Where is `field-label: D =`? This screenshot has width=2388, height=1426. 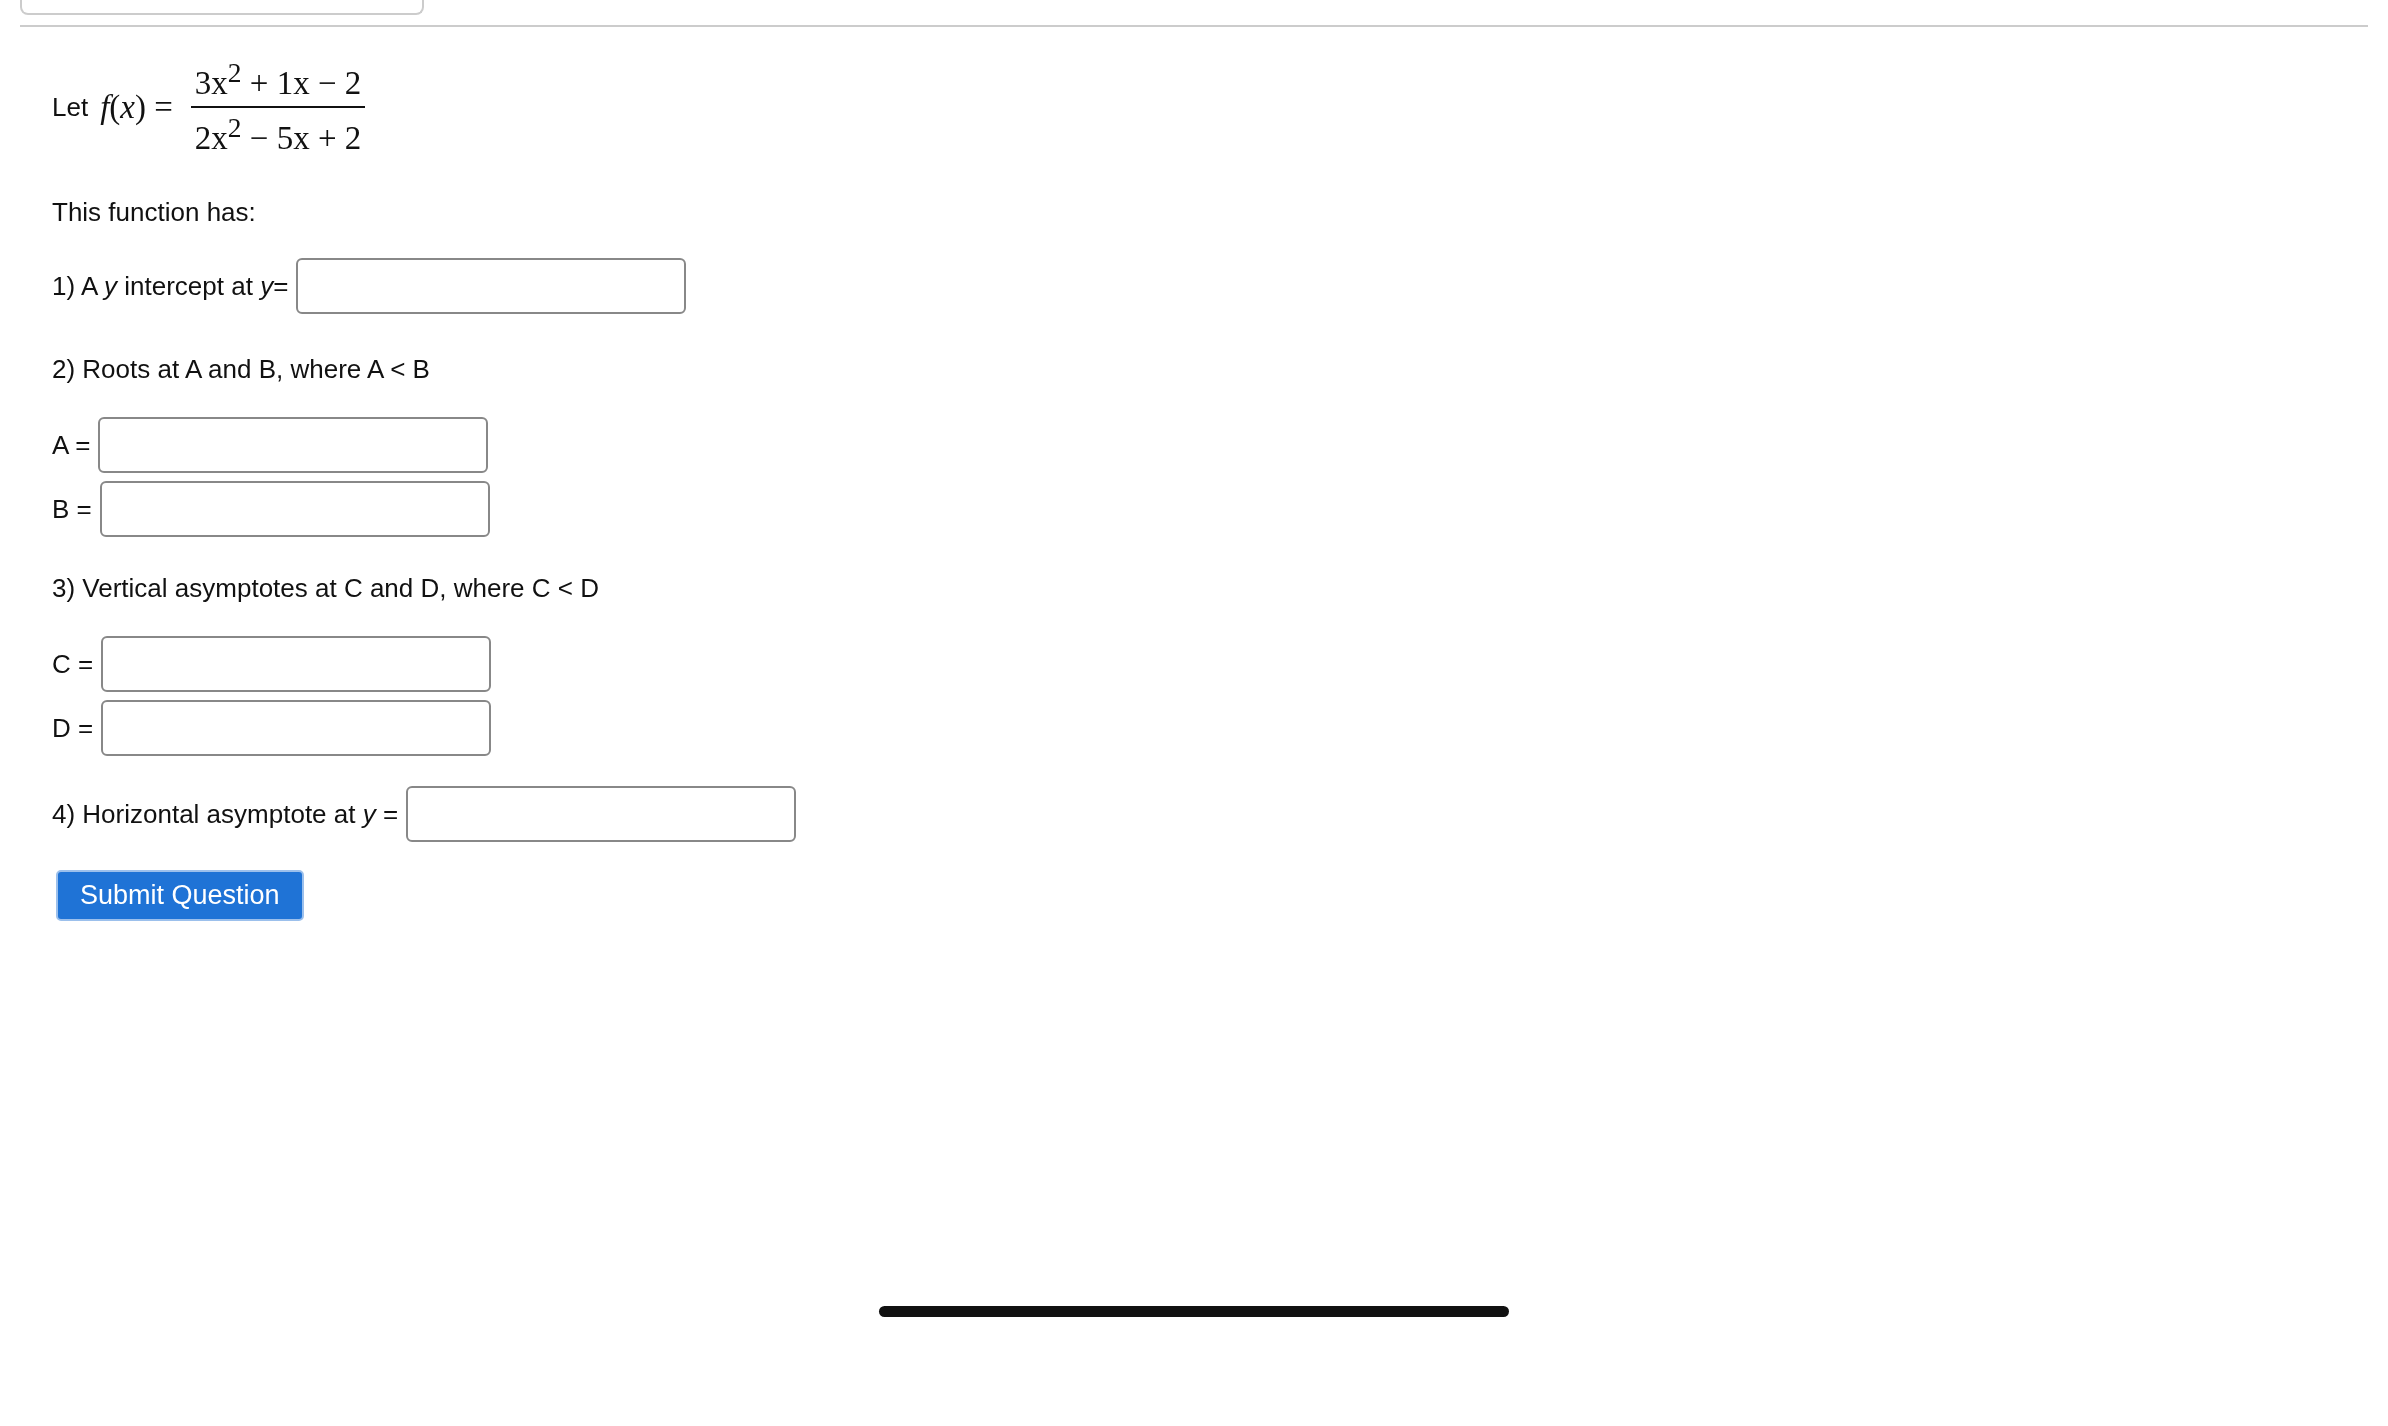 field-label: D = is located at coordinates (73, 728).